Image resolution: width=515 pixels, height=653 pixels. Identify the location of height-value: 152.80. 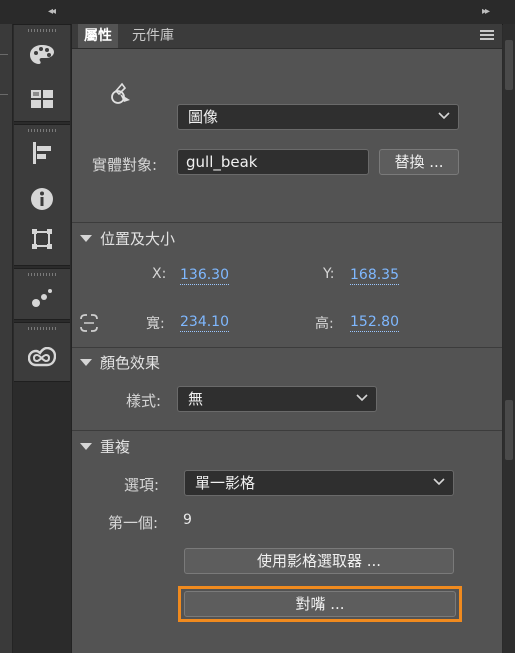
(374, 322).